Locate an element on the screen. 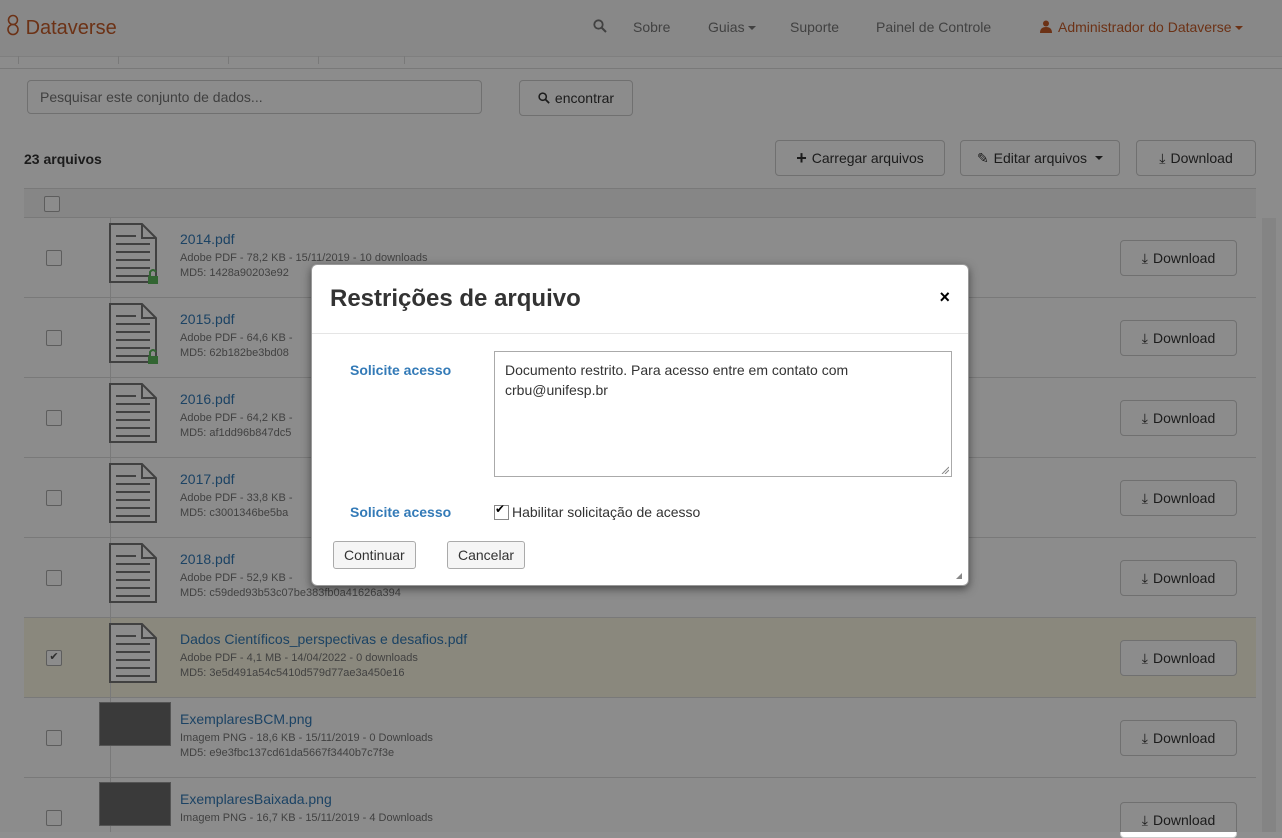 This screenshot has height=838, width=1282. dialog-divider is located at coordinates (640, 333).